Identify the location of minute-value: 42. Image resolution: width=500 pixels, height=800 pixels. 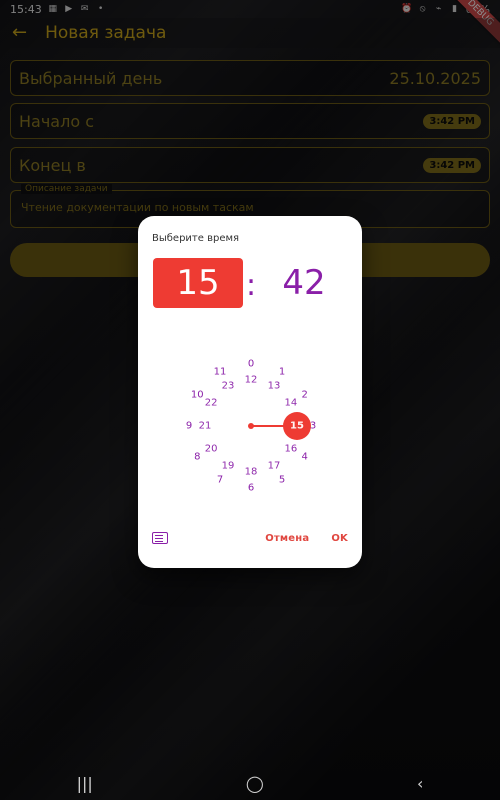
(304, 283).